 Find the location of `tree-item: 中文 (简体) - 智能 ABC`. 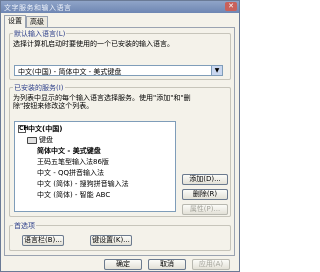

tree-item: 中文 (简体) - 智能 ABC is located at coordinates (73, 195).